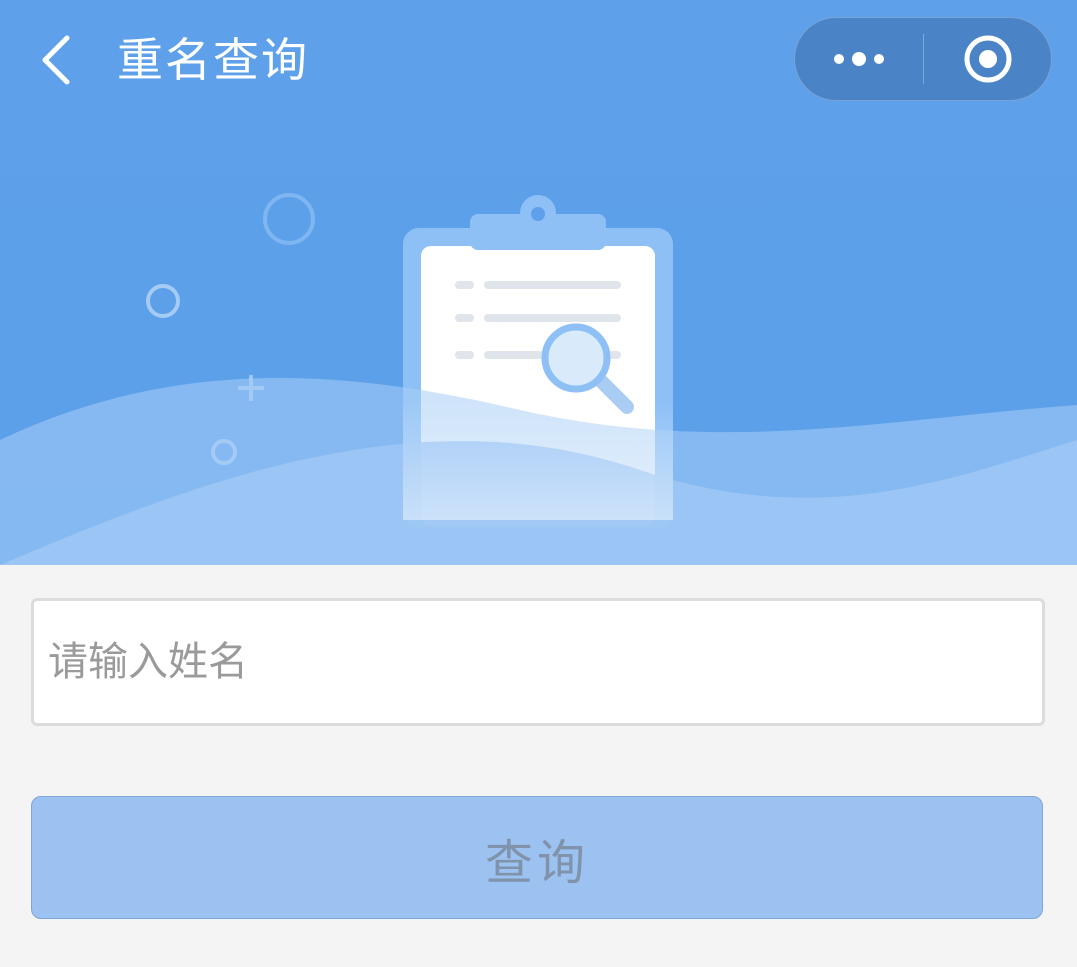 Image resolution: width=1077 pixels, height=967 pixels. I want to click on capsule-divider, so click(923, 59).